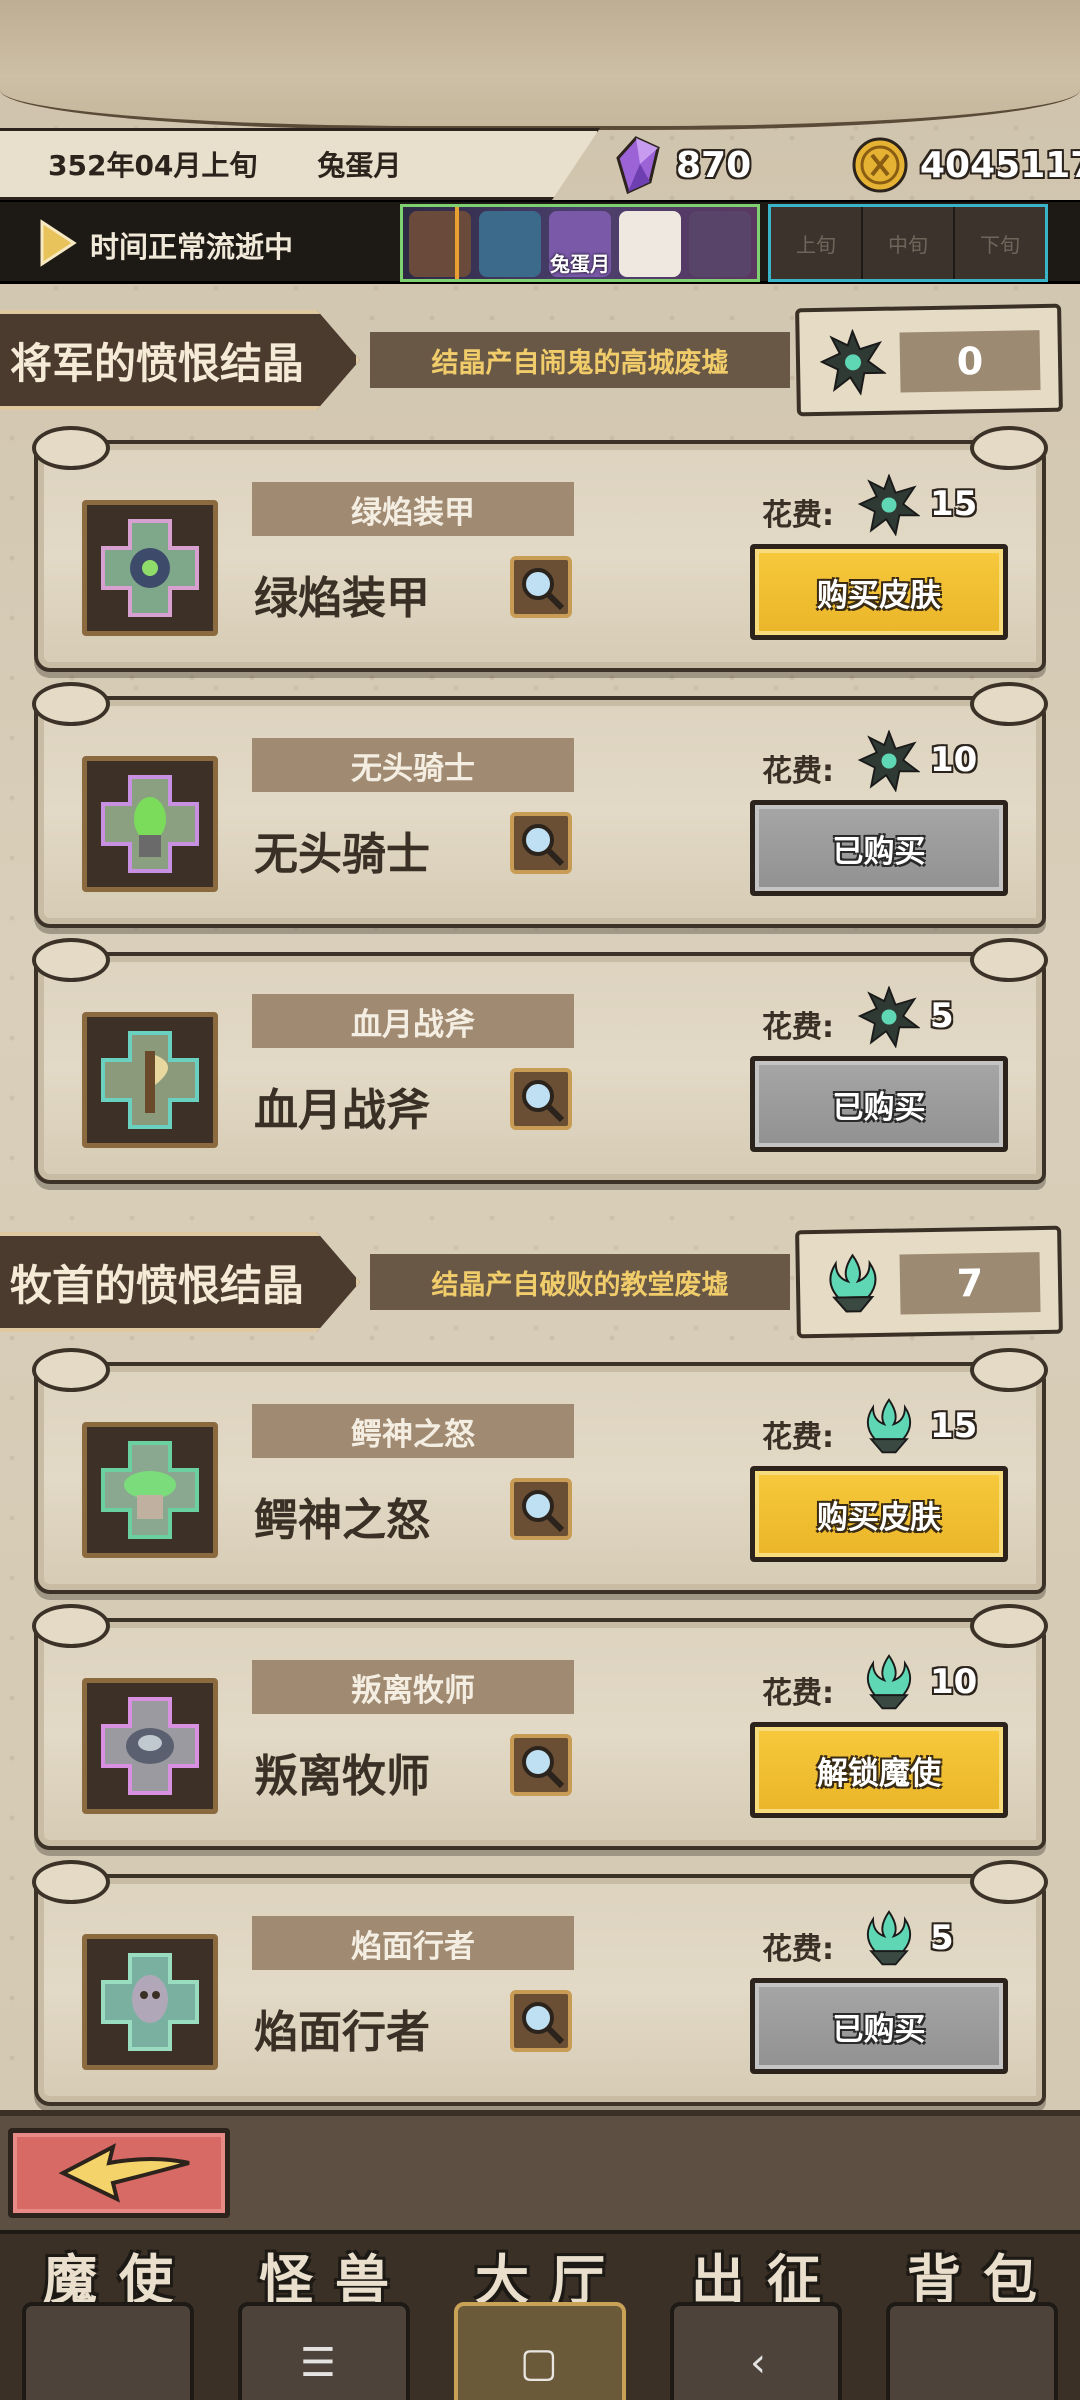 The height and width of the screenshot is (2400, 1080). Describe the element at coordinates (153, 165) in the screenshot. I see `date-text: 352年04月上旬` at that location.